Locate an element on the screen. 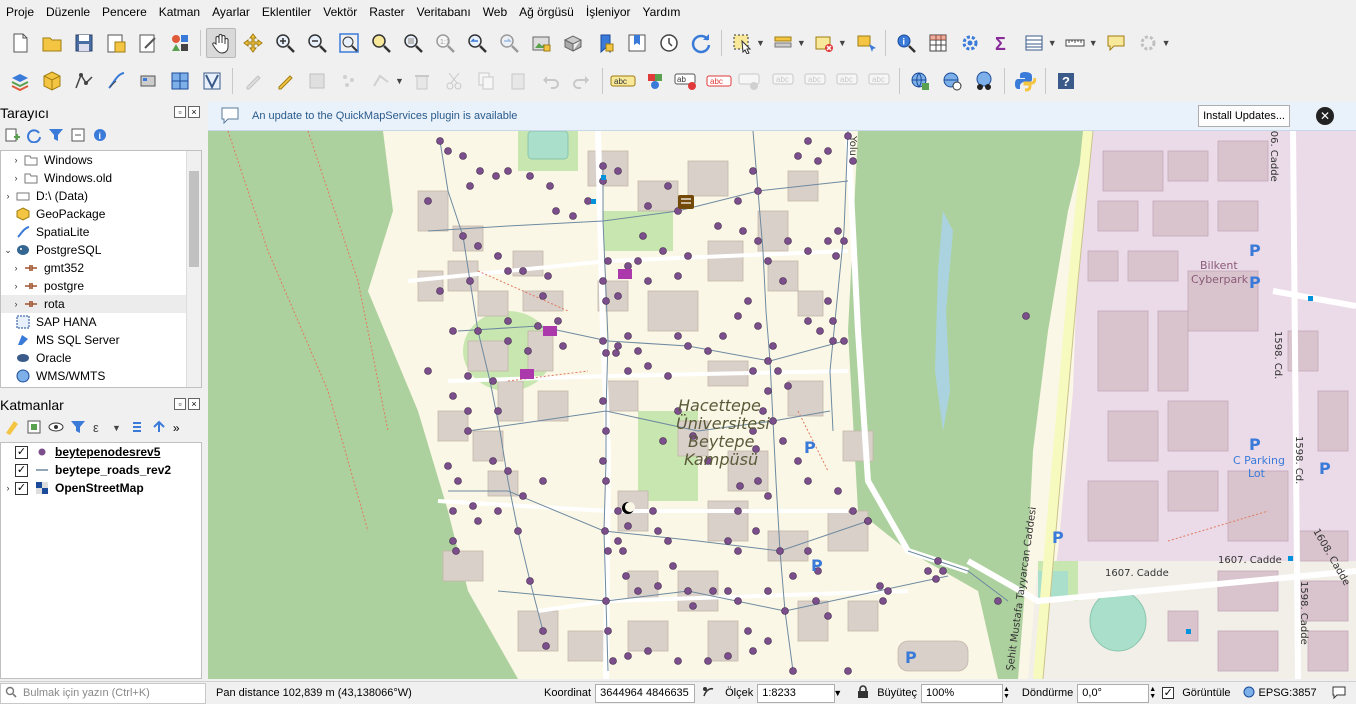 This screenshot has width=1356, height=704. save-edits-icon is located at coordinates (317, 81).